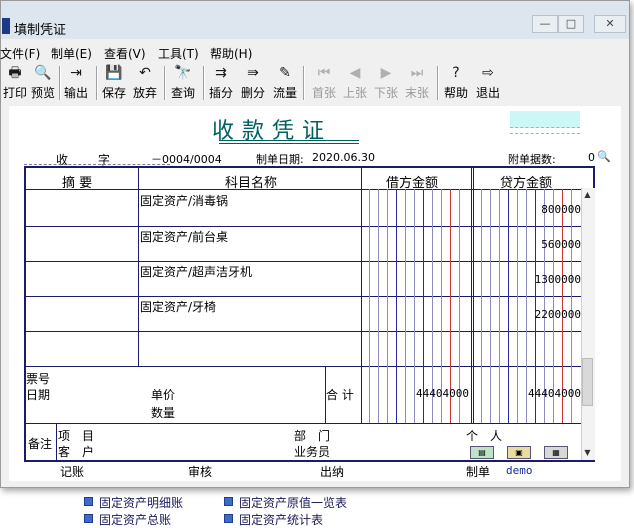 The height and width of the screenshot is (528, 634). What do you see at coordinates (145, 83) in the screenshot?
I see `toolbar-button-4: ↶ 放弃` at bounding box center [145, 83].